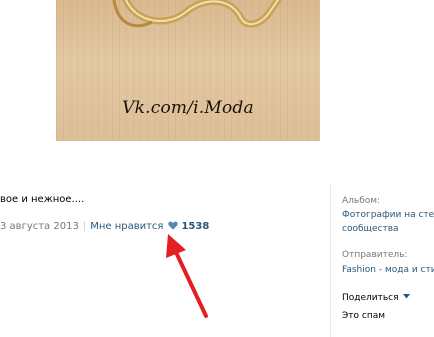  I want to click on sender-label: Отправитель:, so click(375, 255).